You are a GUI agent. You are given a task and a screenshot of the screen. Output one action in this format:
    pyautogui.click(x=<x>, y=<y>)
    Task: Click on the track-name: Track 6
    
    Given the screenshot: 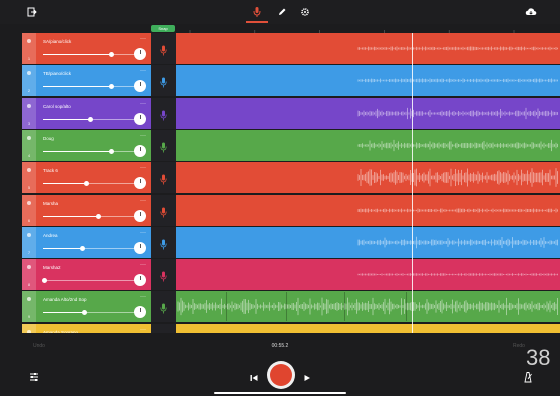 What is the action you would take?
    pyautogui.click(x=50, y=170)
    